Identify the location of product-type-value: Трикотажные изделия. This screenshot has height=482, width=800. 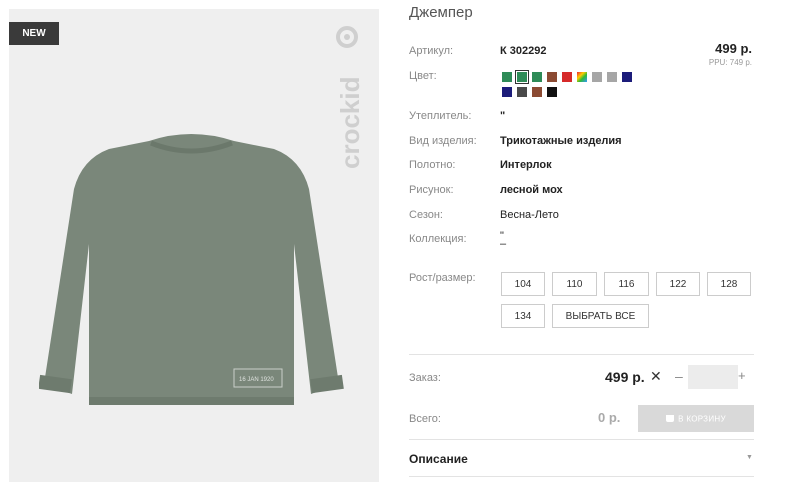
(561, 141).